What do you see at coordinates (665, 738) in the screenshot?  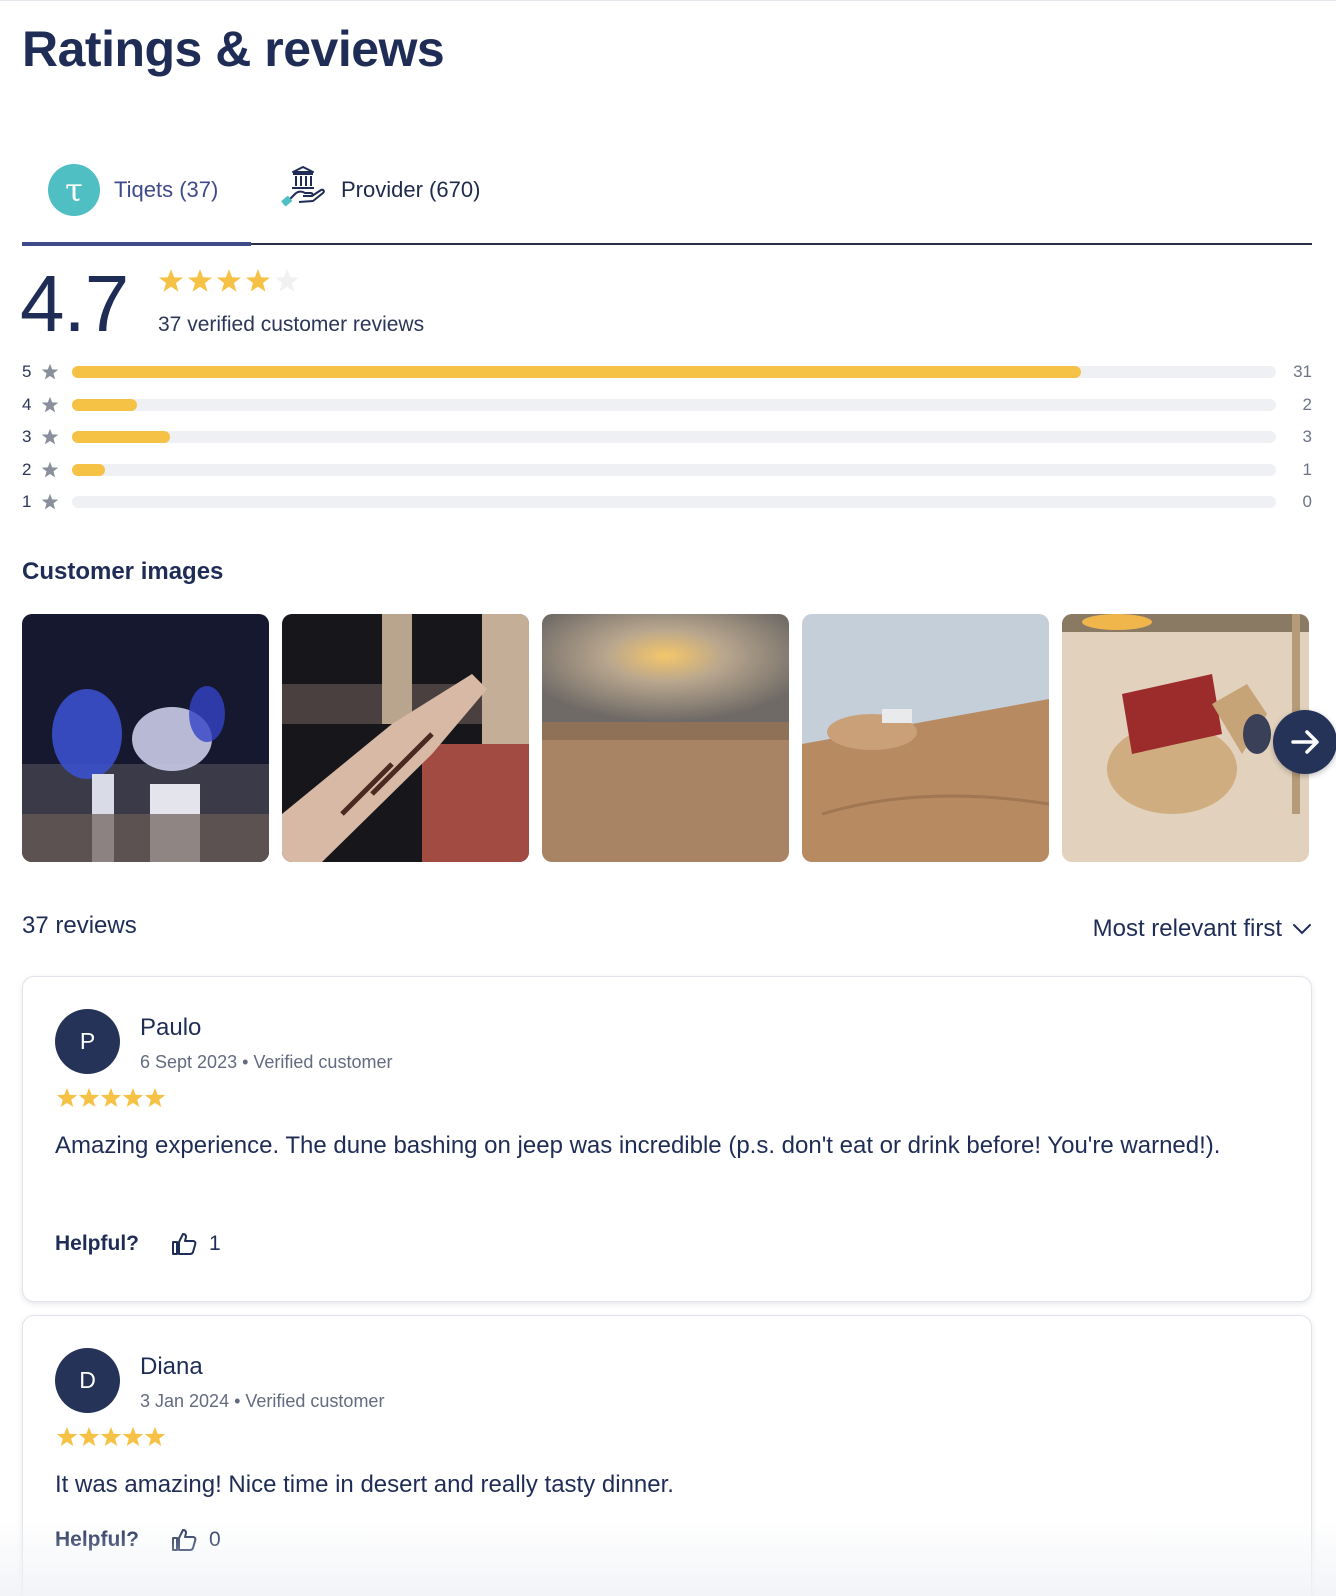 I see `customer-image-sunset` at bounding box center [665, 738].